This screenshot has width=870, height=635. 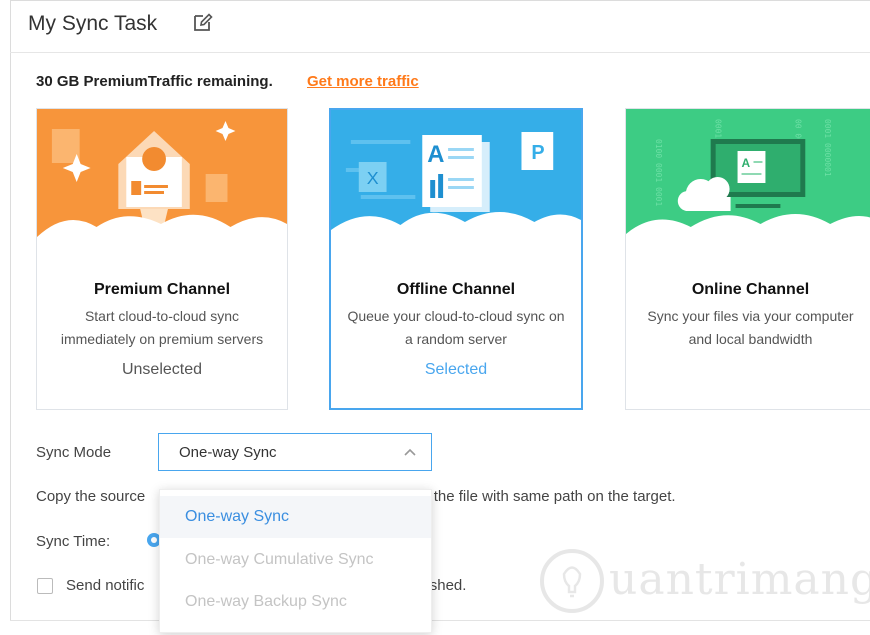 I want to click on description-text: o the file with same path on the target., so click(x=548, y=496).